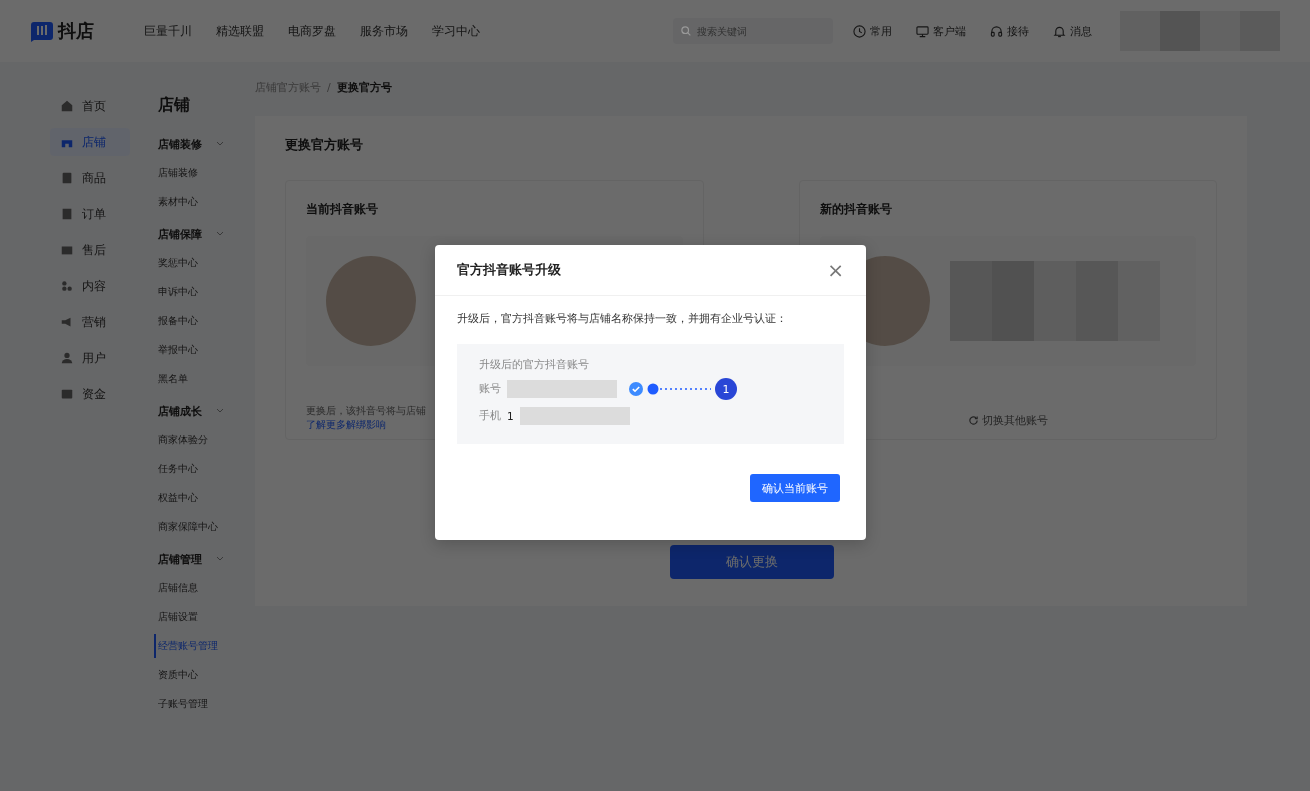  I want to click on phone-value: 1, so click(510, 416).